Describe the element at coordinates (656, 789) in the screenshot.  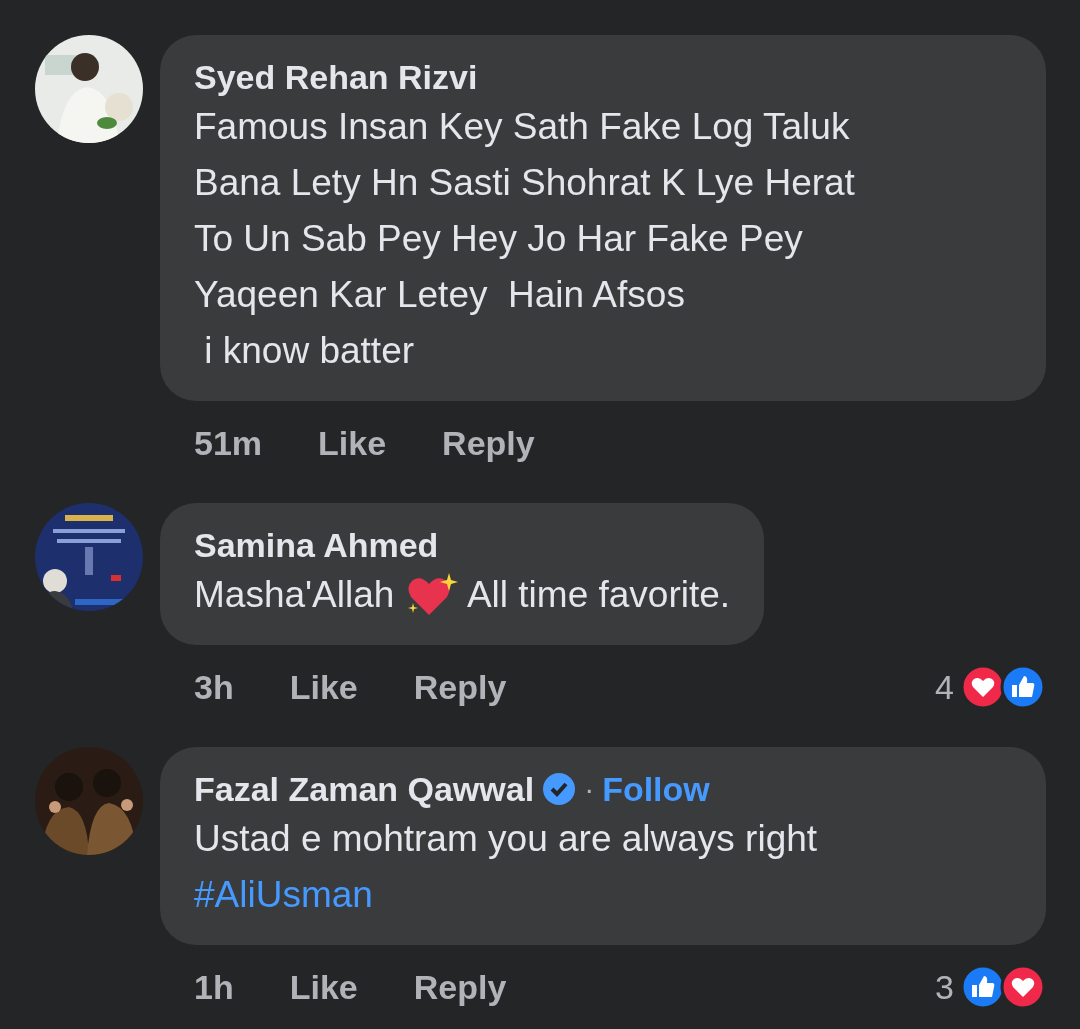
I see `follow-link: Follow` at that location.